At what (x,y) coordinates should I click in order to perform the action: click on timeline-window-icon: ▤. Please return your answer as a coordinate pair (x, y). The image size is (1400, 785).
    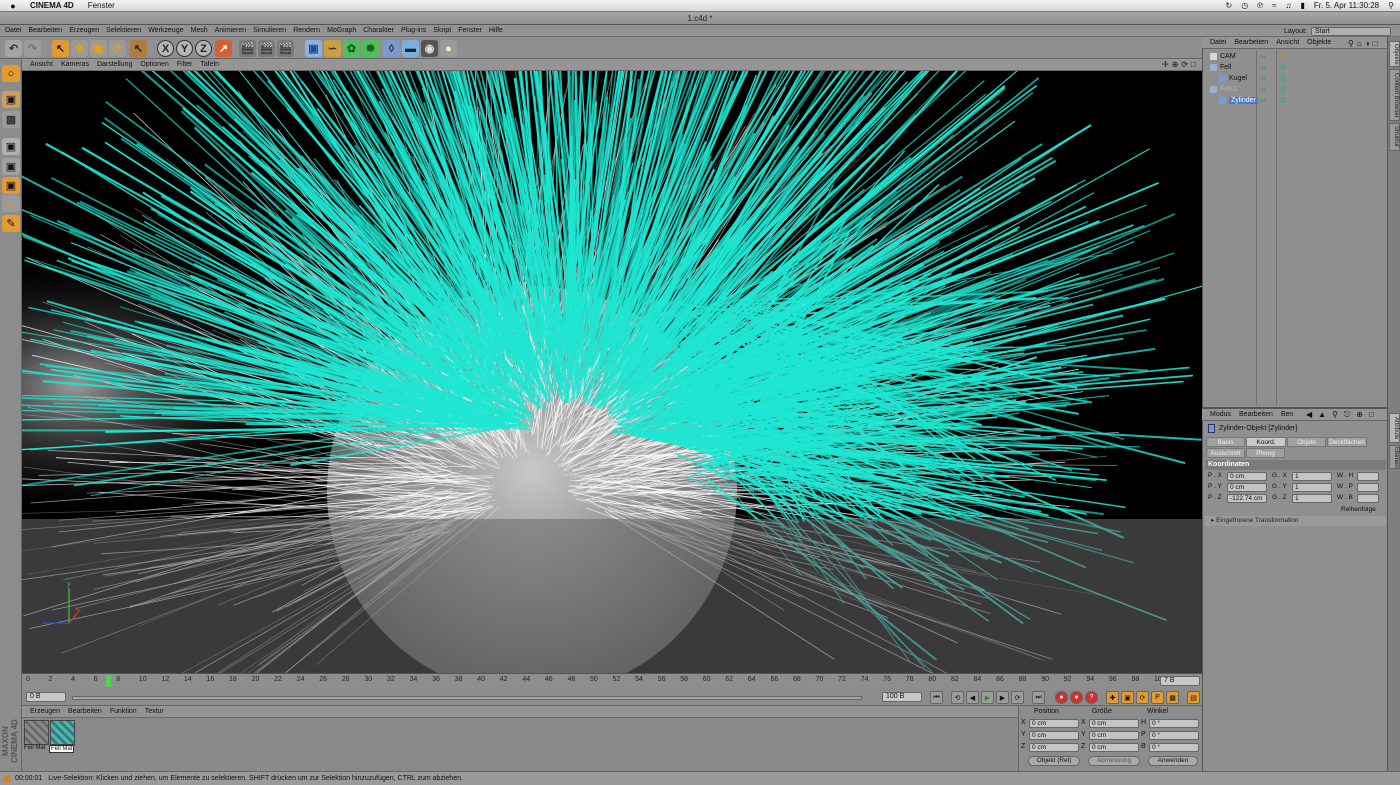
    Looking at the image, I should click on (1193, 697).